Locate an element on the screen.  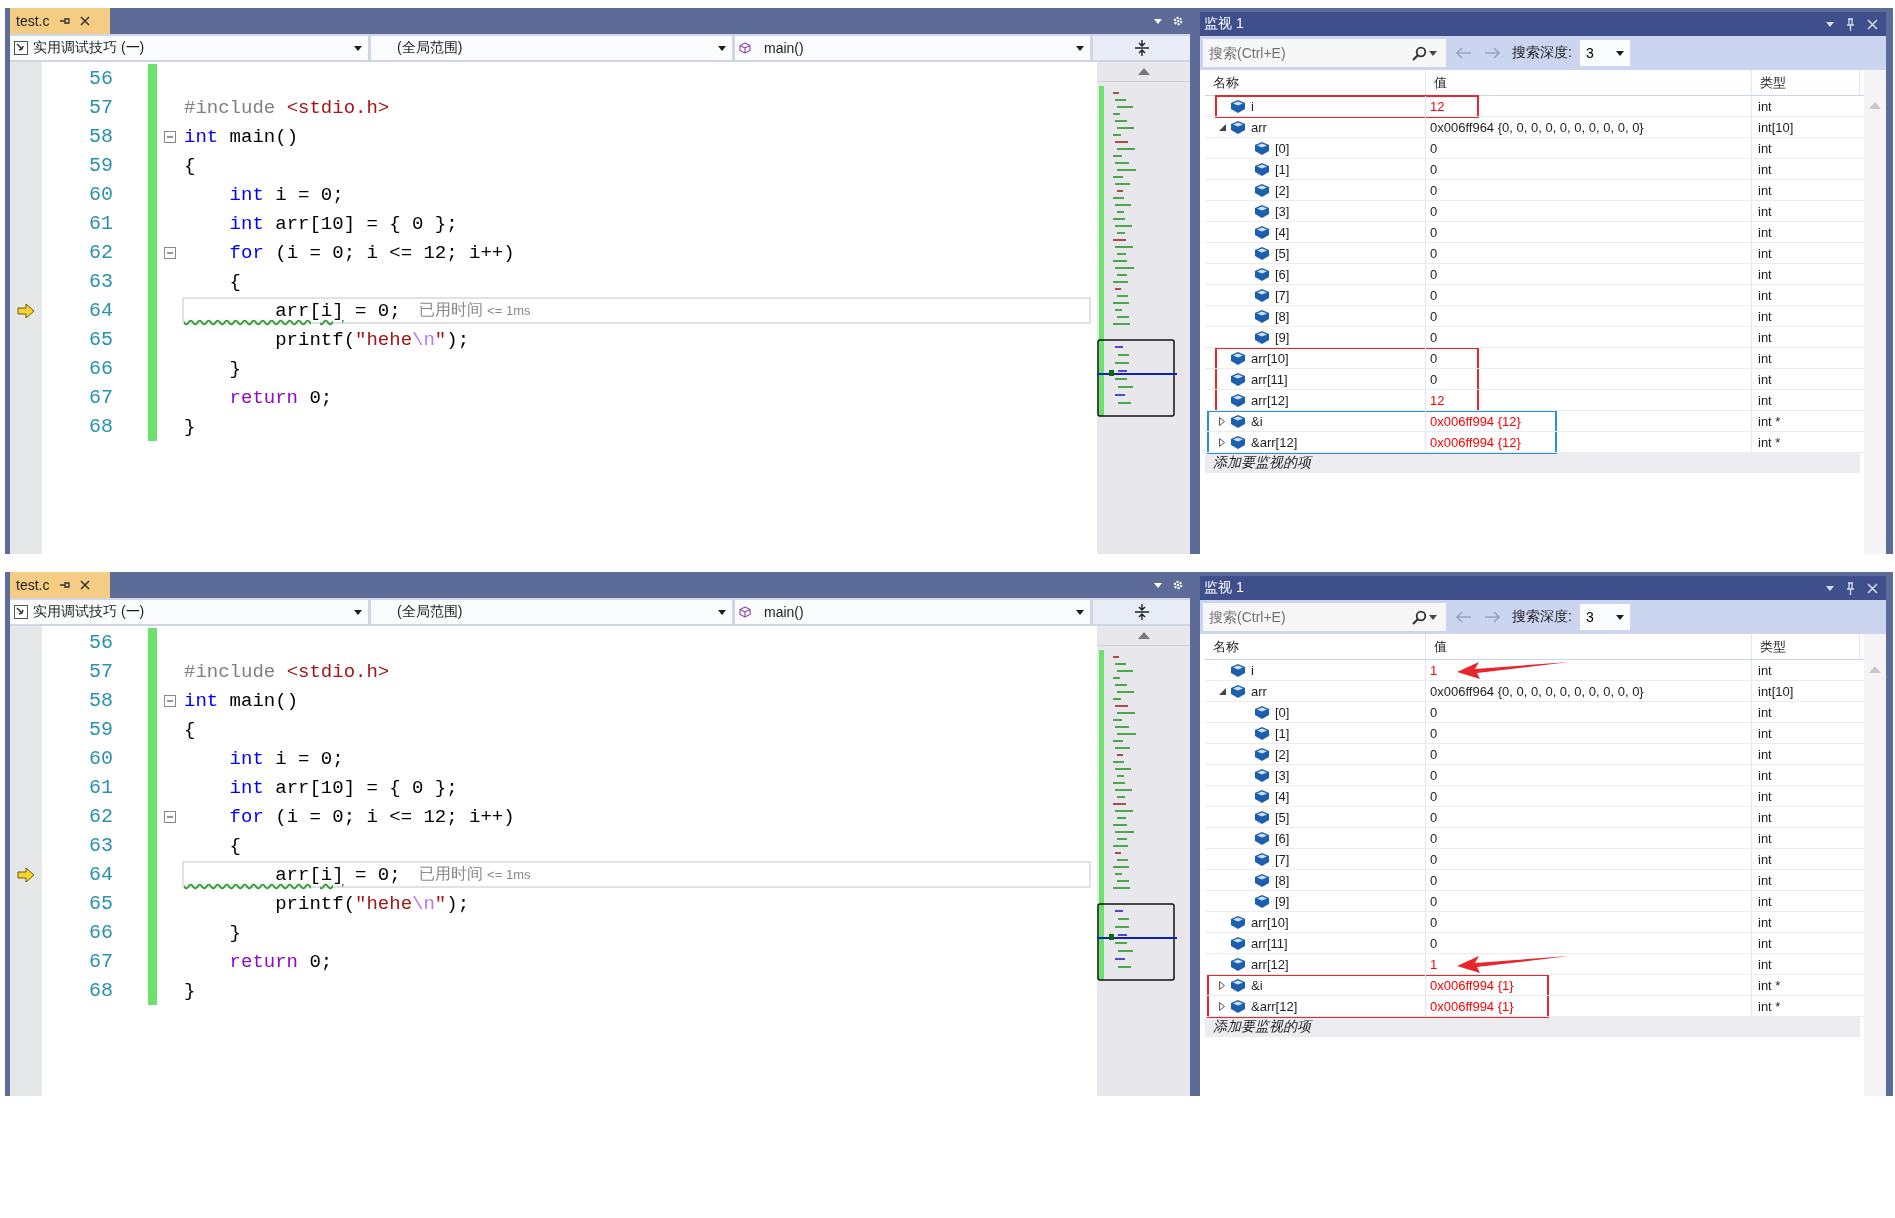
project-icon is located at coordinates (21, 612).